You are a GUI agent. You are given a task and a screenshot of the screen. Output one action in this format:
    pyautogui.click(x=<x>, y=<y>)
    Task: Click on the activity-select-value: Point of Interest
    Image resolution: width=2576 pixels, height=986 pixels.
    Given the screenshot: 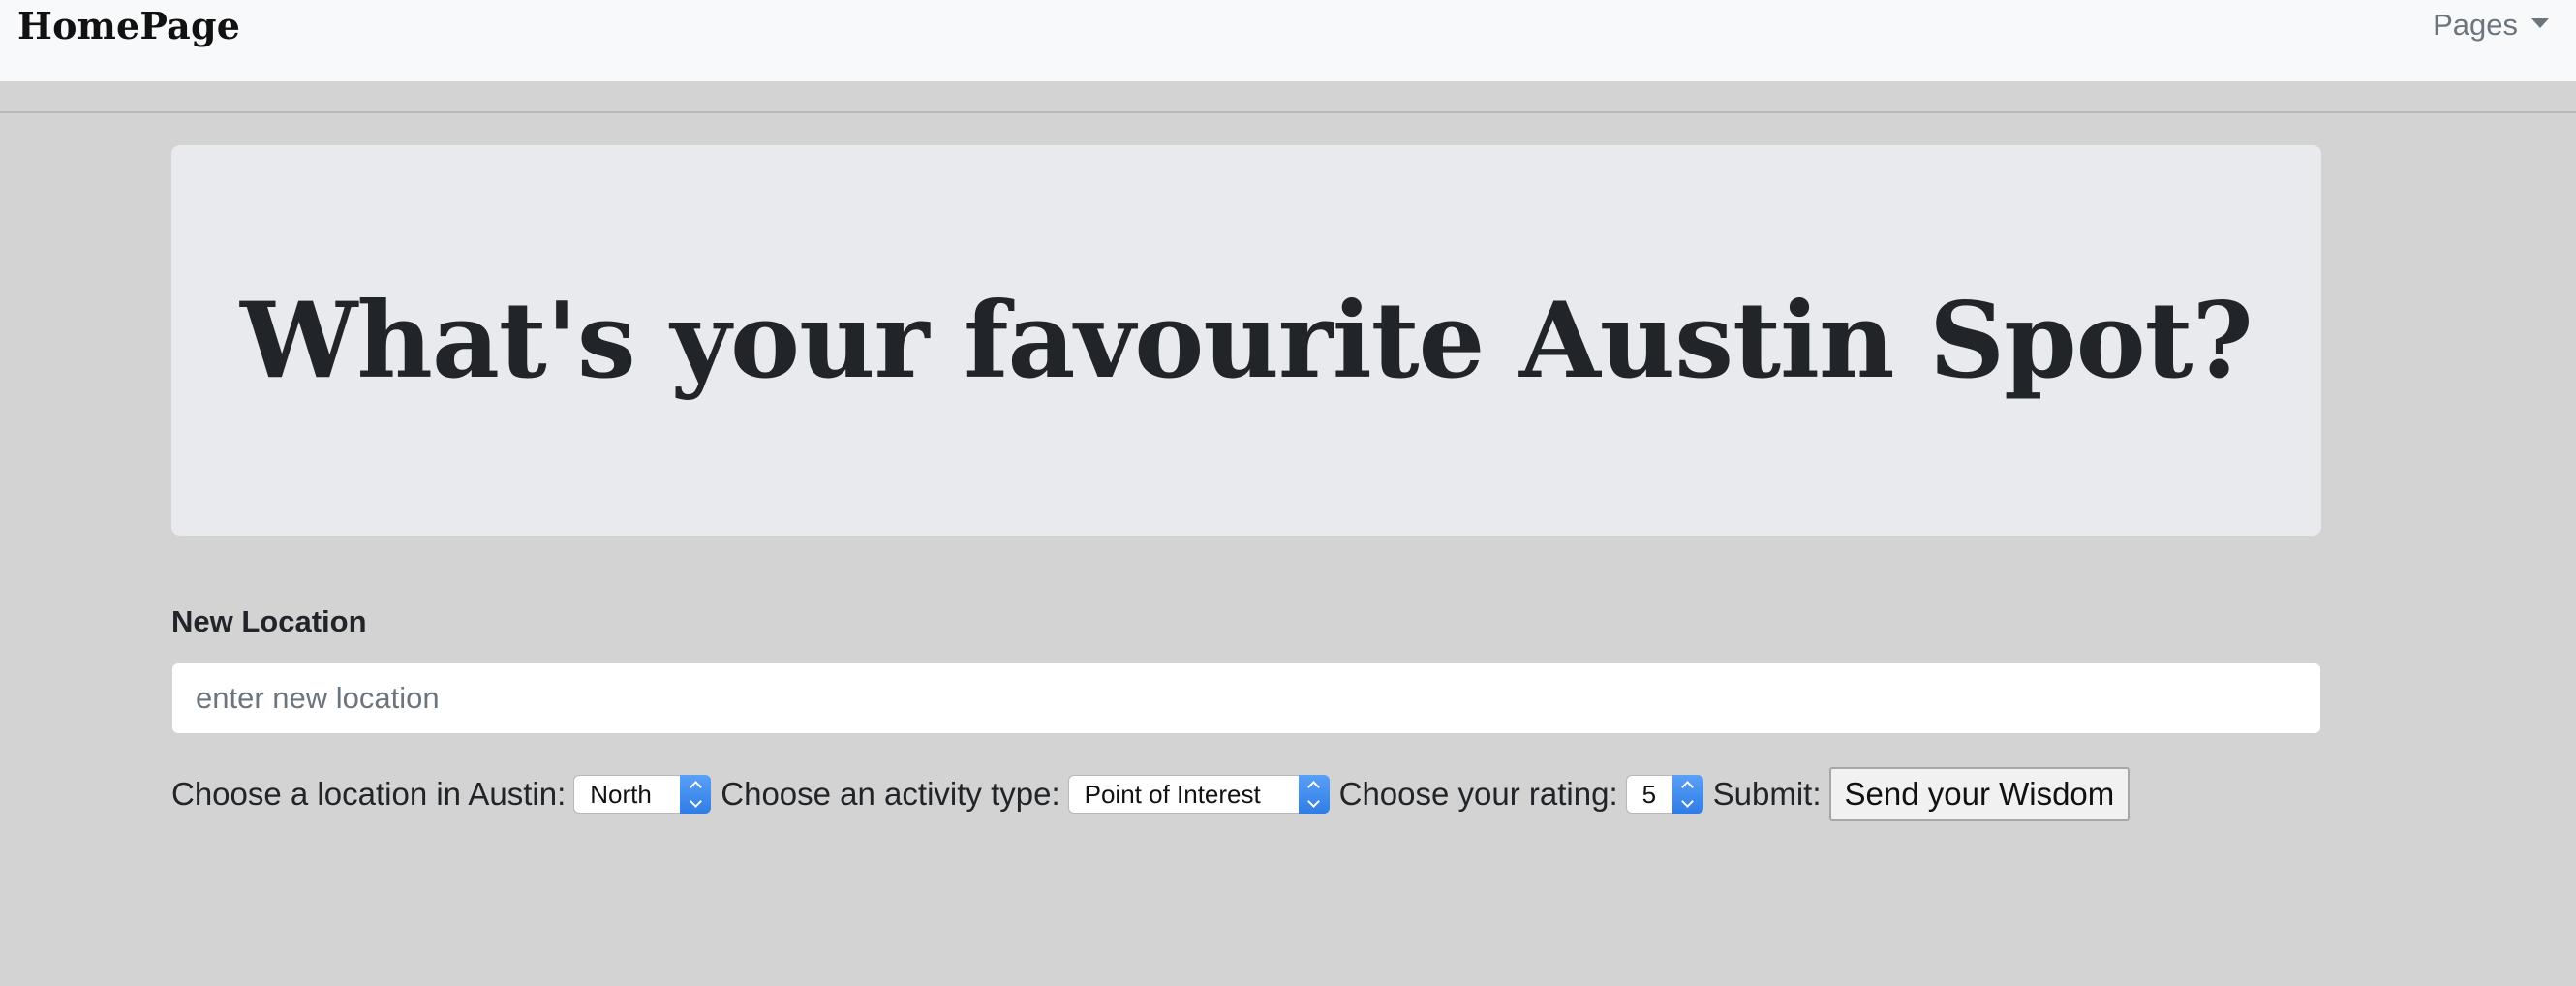 What is the action you would take?
    pyautogui.click(x=1172, y=794)
    